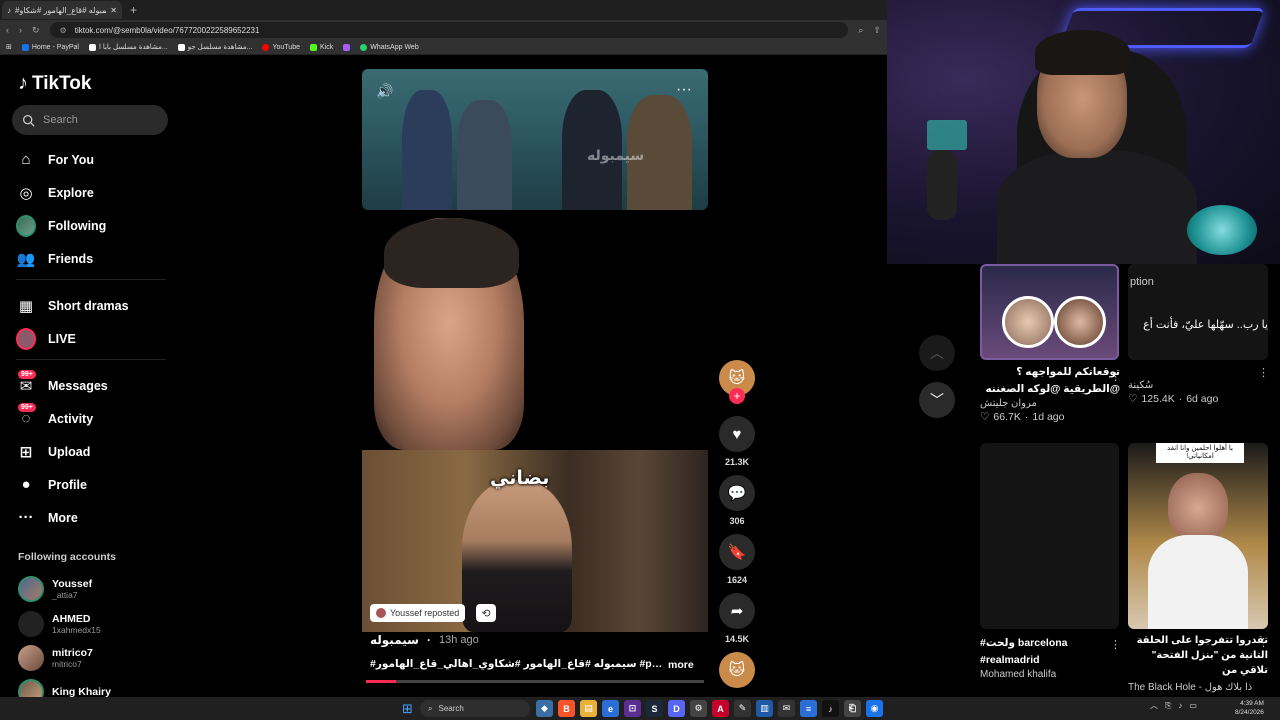 The width and height of the screenshot is (1280, 720). I want to click on steam-icon: S, so click(654, 708).